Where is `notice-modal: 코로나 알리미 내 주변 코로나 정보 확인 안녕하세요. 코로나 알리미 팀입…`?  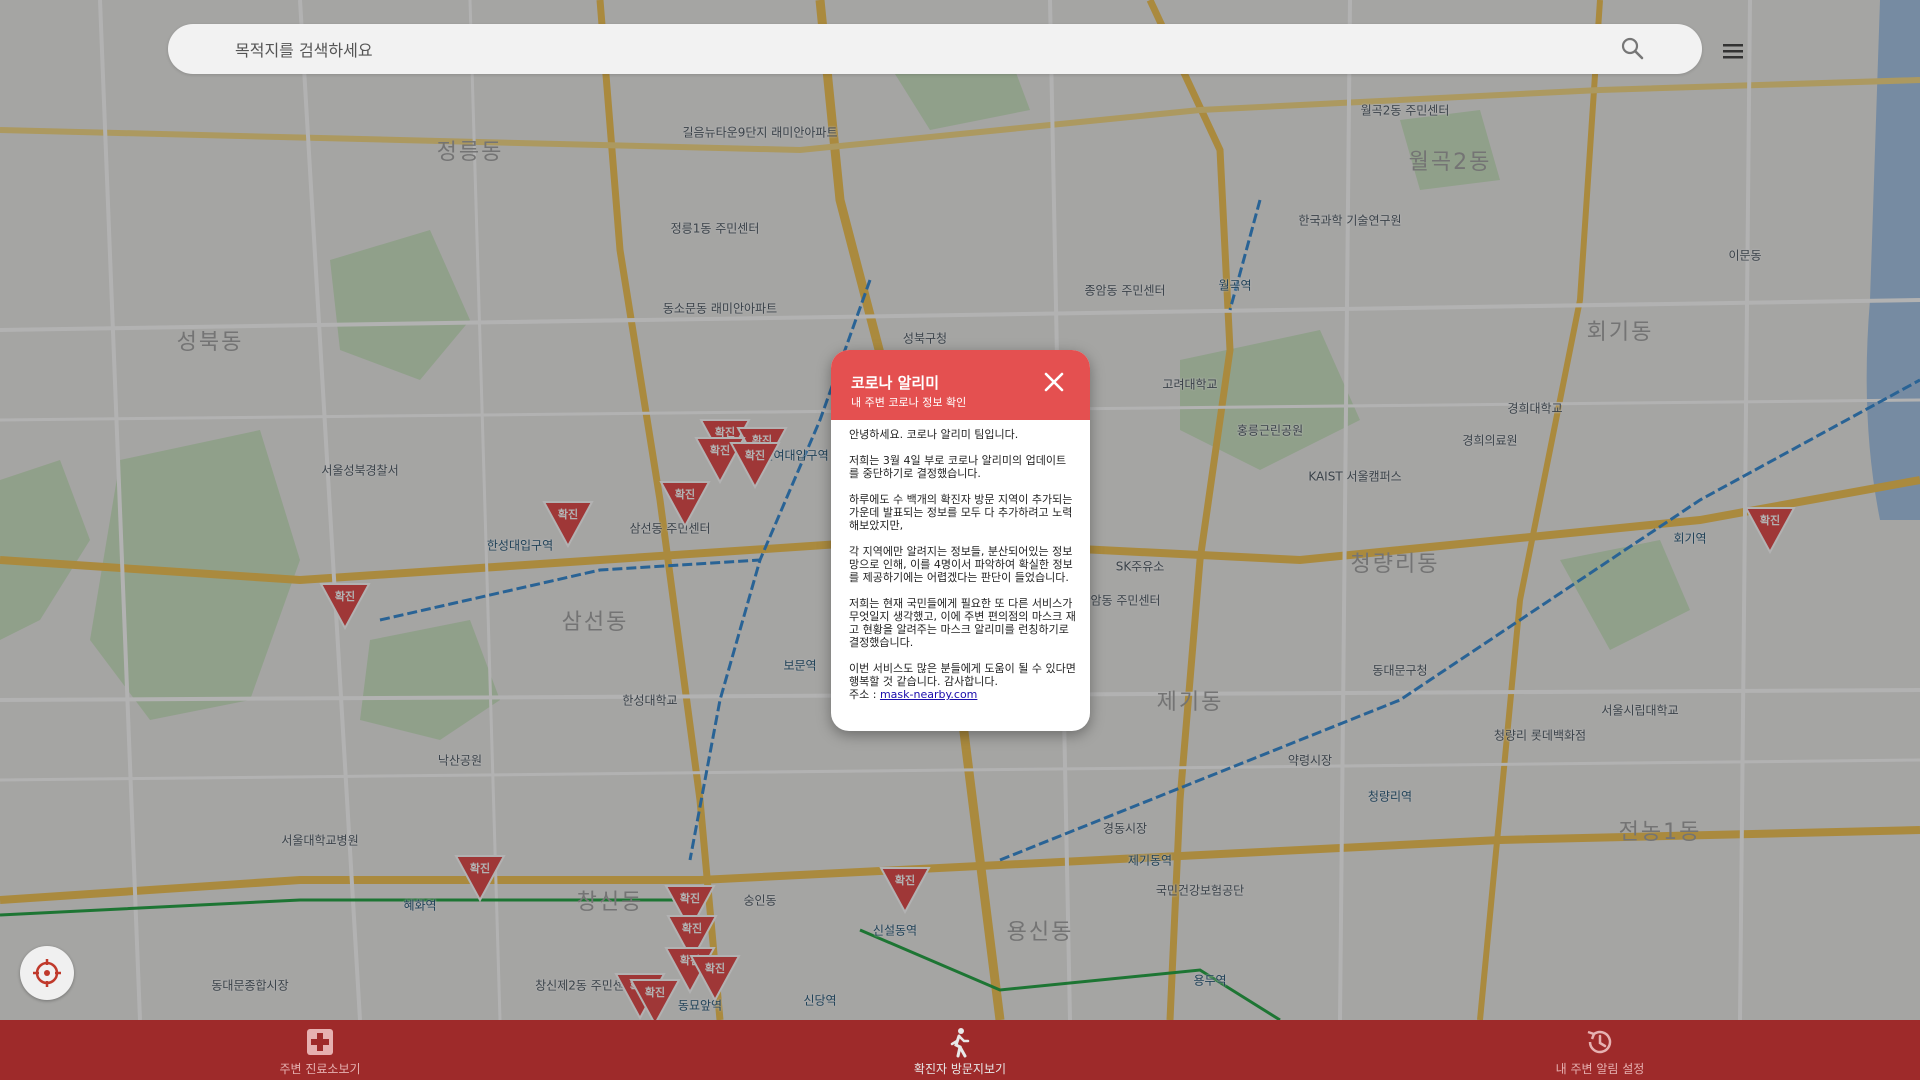 notice-modal: 코로나 알리미 내 주변 코로나 정보 확인 안녕하세요. 코로나 알리미 팀입… is located at coordinates (960, 540).